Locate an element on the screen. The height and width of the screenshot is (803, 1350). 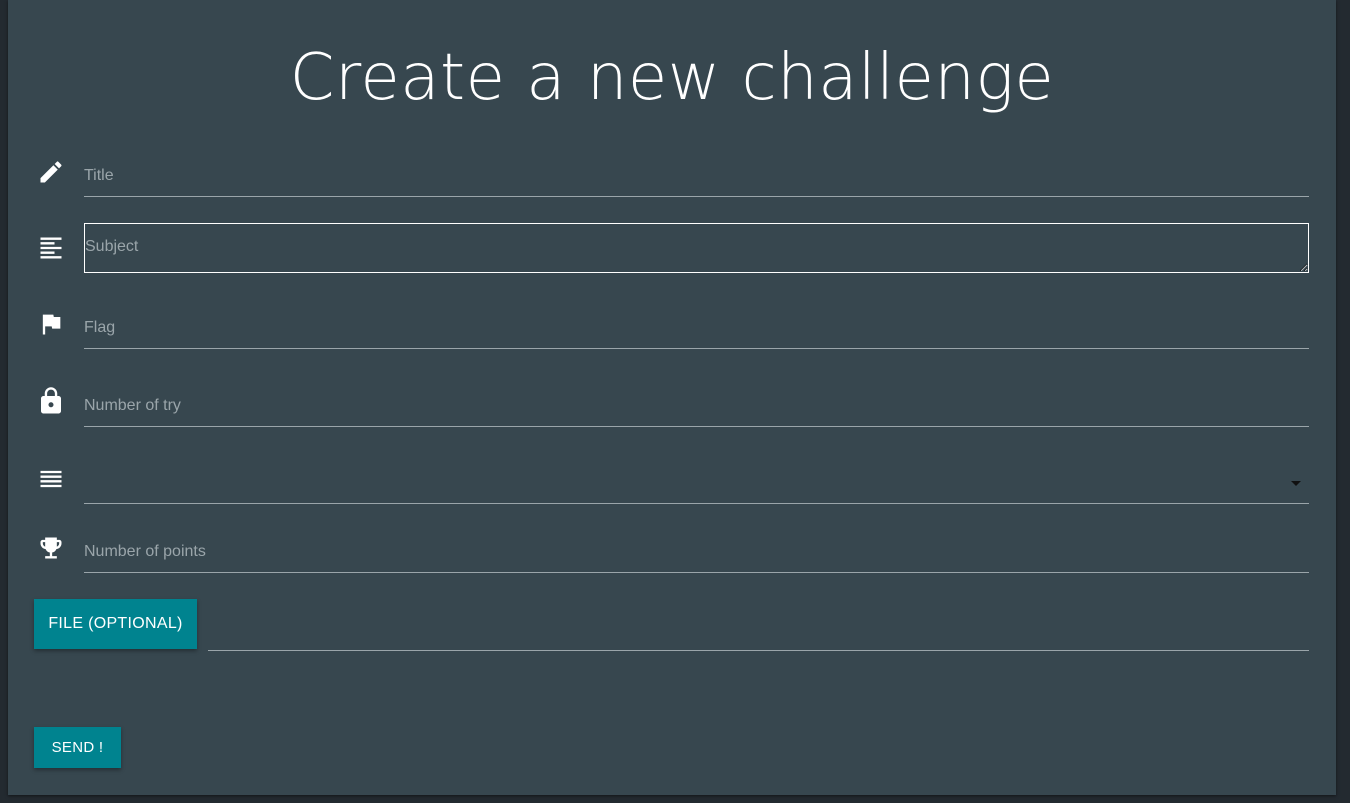
align-left-icon is located at coordinates (51, 248).